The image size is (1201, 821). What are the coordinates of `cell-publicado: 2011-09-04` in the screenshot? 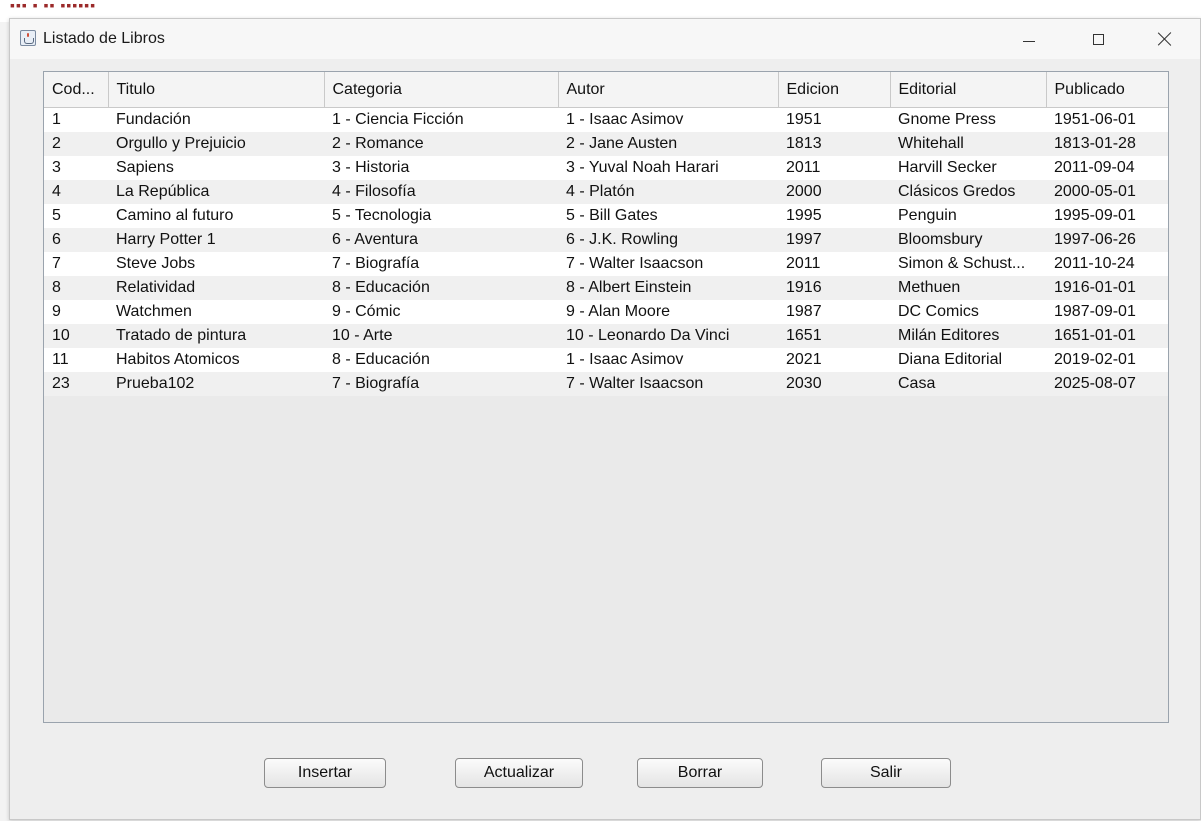 It's located at (1107, 168).